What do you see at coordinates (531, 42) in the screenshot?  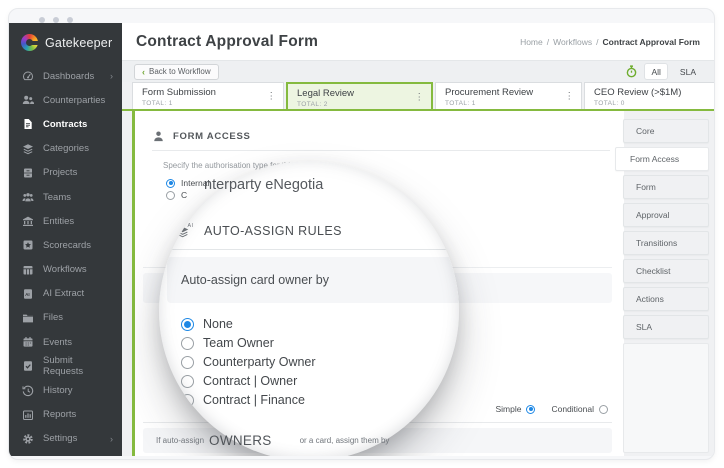 I see `breadcrumb-home: Home` at bounding box center [531, 42].